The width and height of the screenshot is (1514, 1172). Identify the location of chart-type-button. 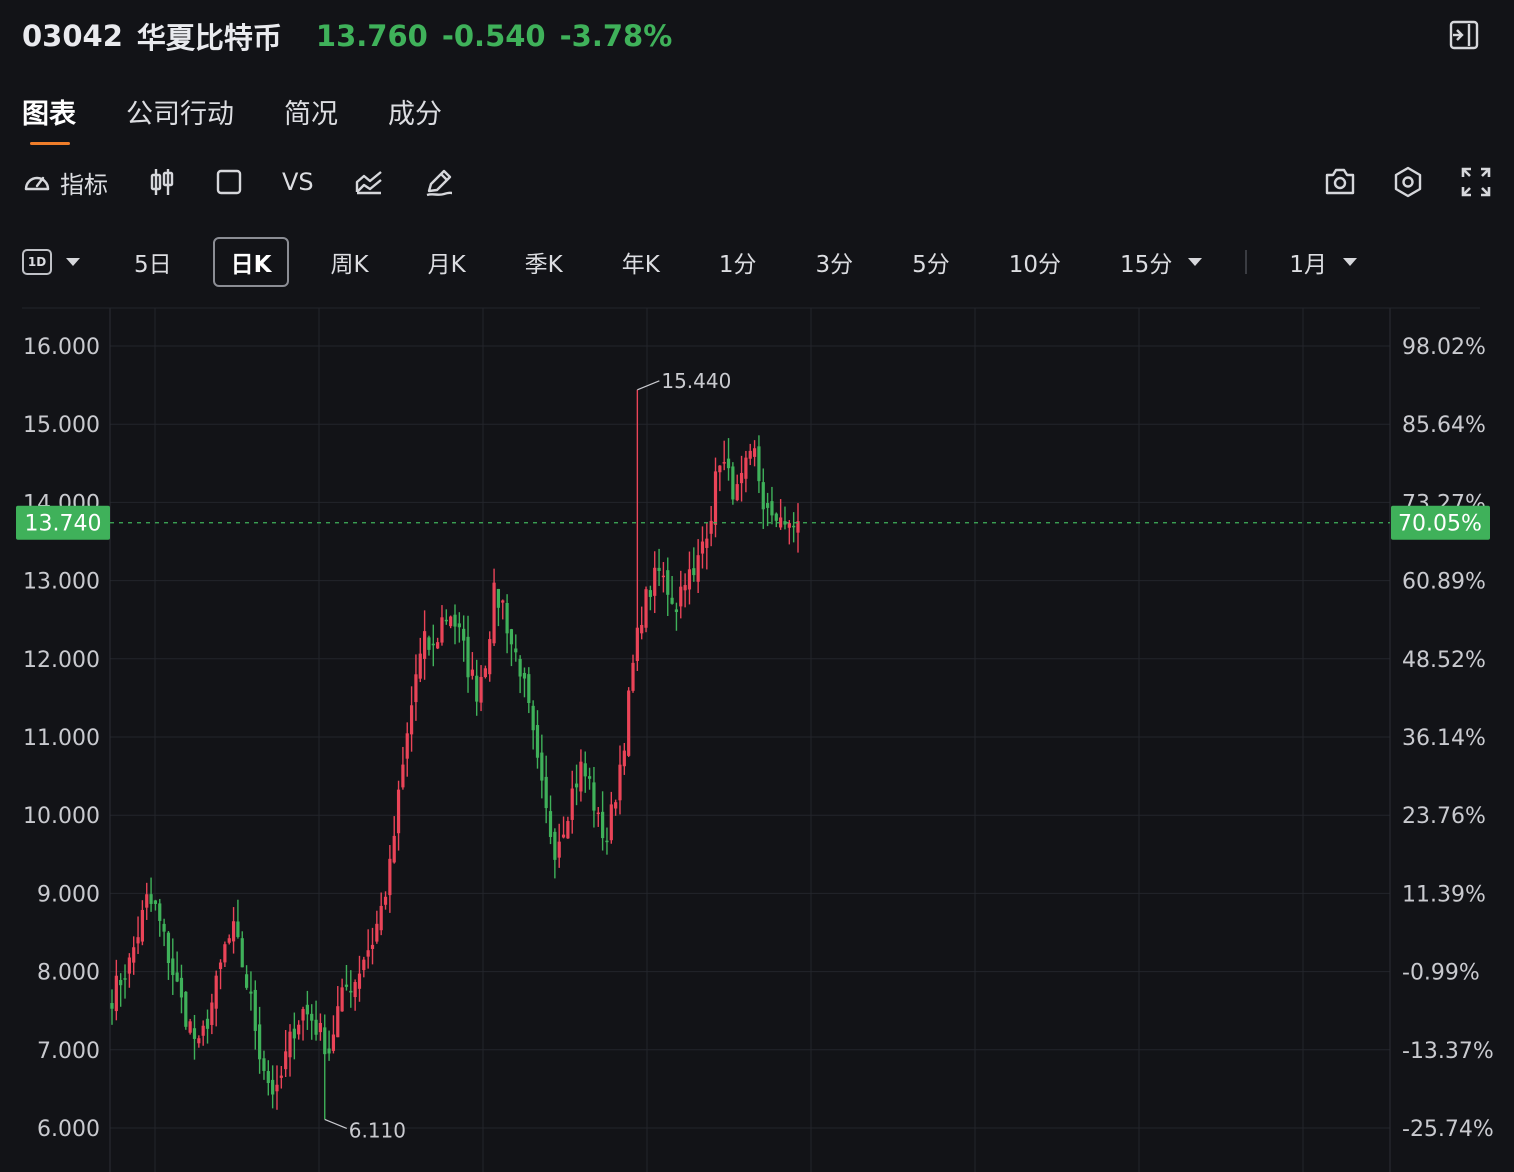
(369, 182).